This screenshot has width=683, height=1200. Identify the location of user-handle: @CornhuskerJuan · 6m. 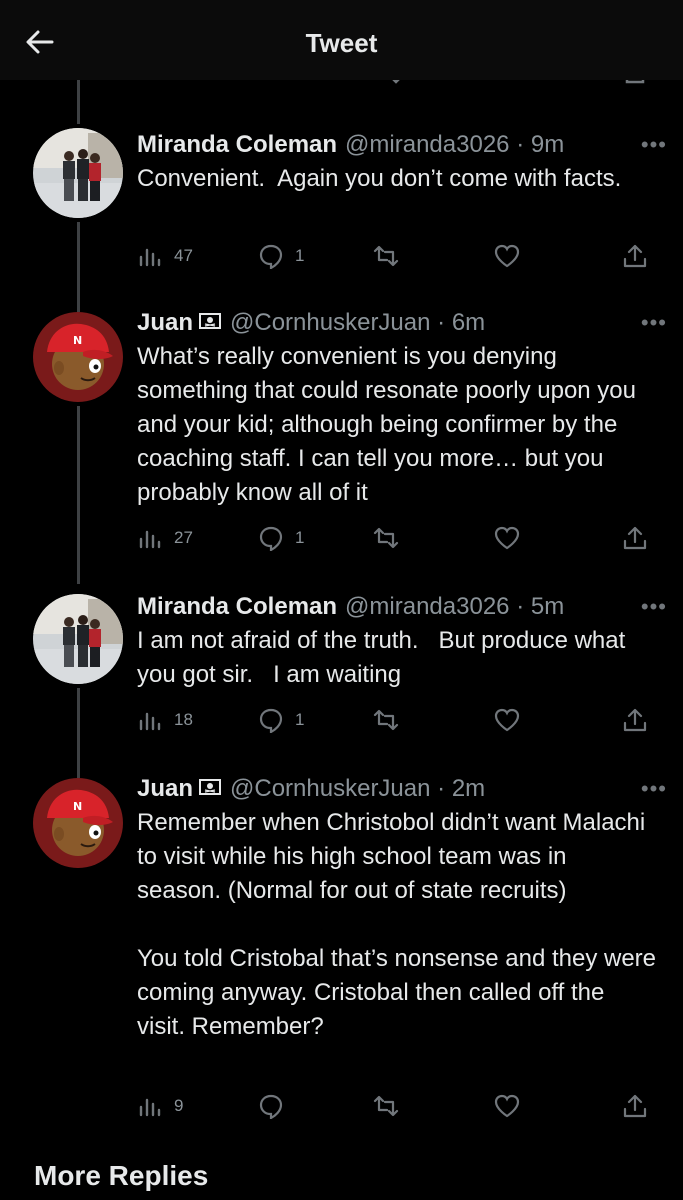
(357, 322).